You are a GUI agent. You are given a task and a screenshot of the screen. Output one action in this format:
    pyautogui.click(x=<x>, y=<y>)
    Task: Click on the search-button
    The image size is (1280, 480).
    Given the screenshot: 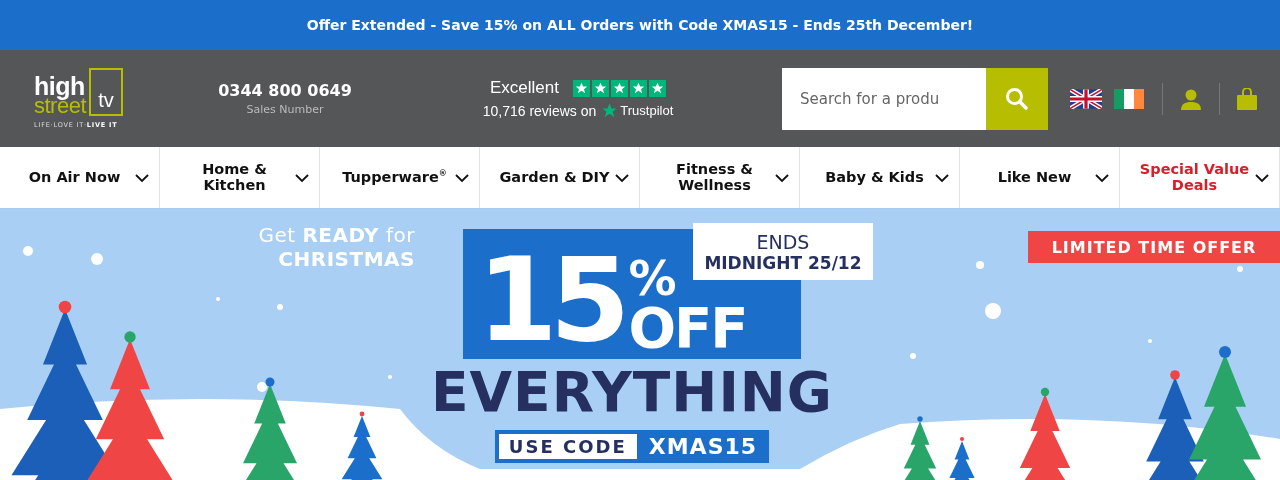 What is the action you would take?
    pyautogui.click(x=1017, y=98)
    